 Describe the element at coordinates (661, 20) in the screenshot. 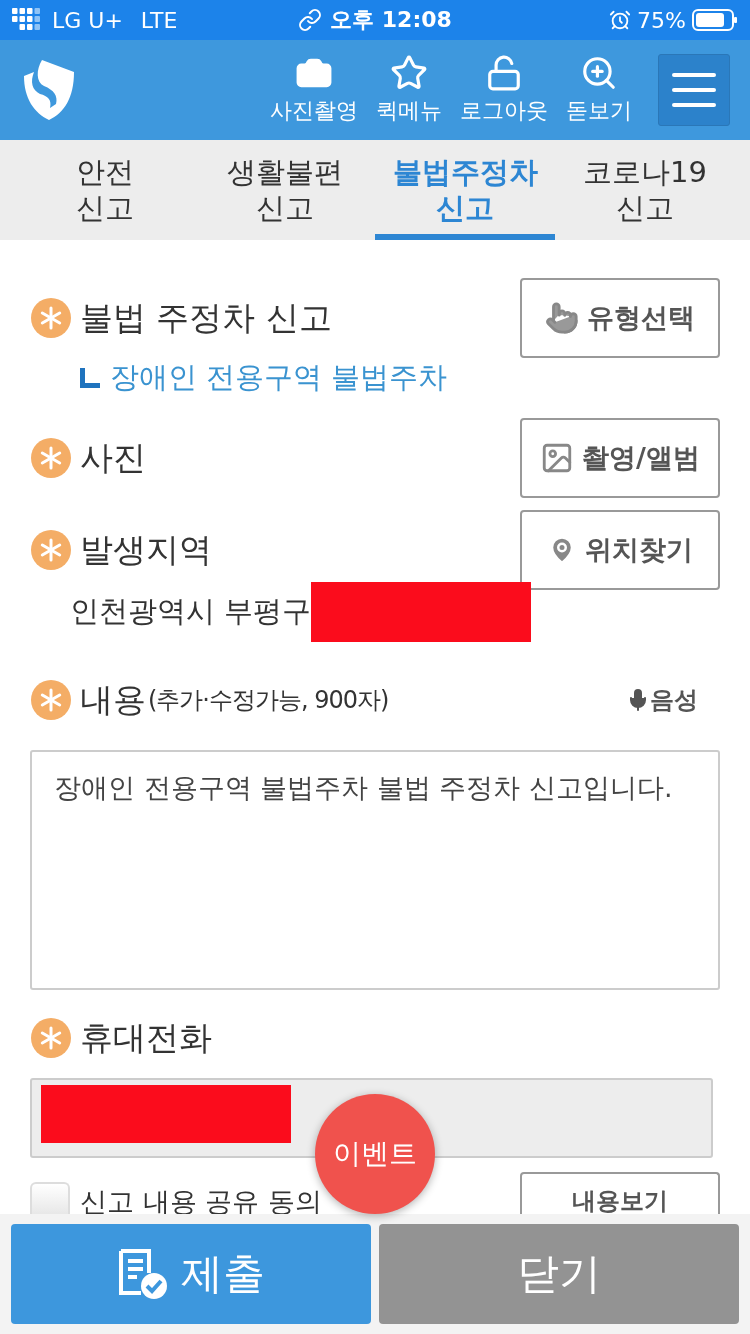

I see `battery-text: 75%` at that location.